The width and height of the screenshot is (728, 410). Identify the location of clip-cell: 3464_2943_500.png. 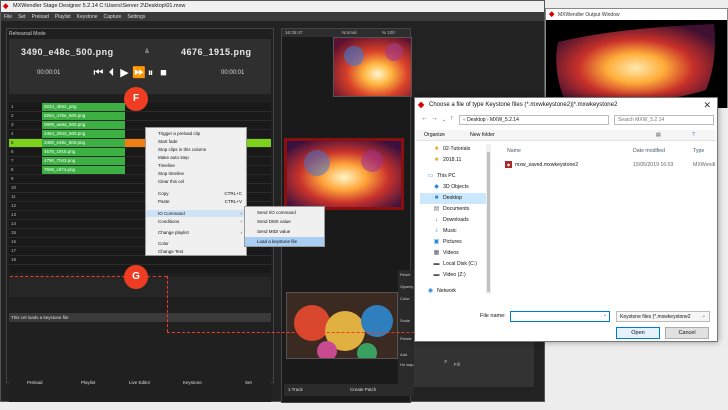
(83, 134).